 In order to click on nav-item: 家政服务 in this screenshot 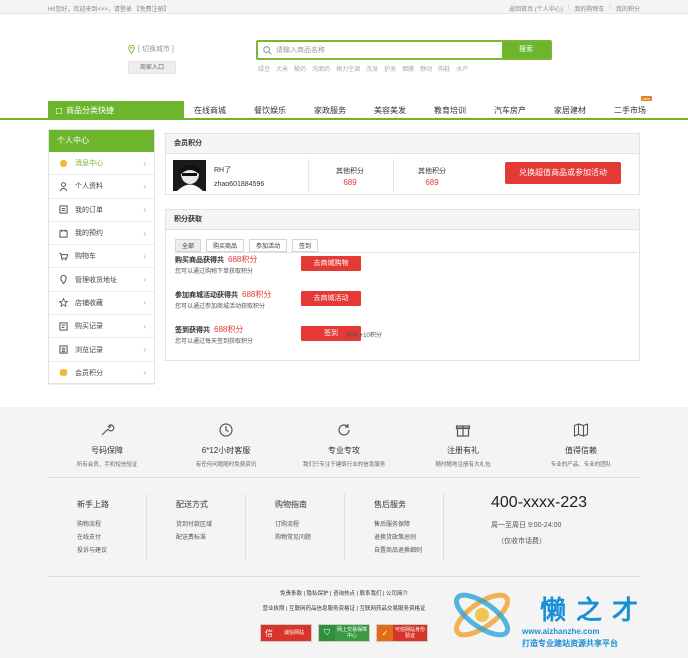, I will do `click(330, 110)`.